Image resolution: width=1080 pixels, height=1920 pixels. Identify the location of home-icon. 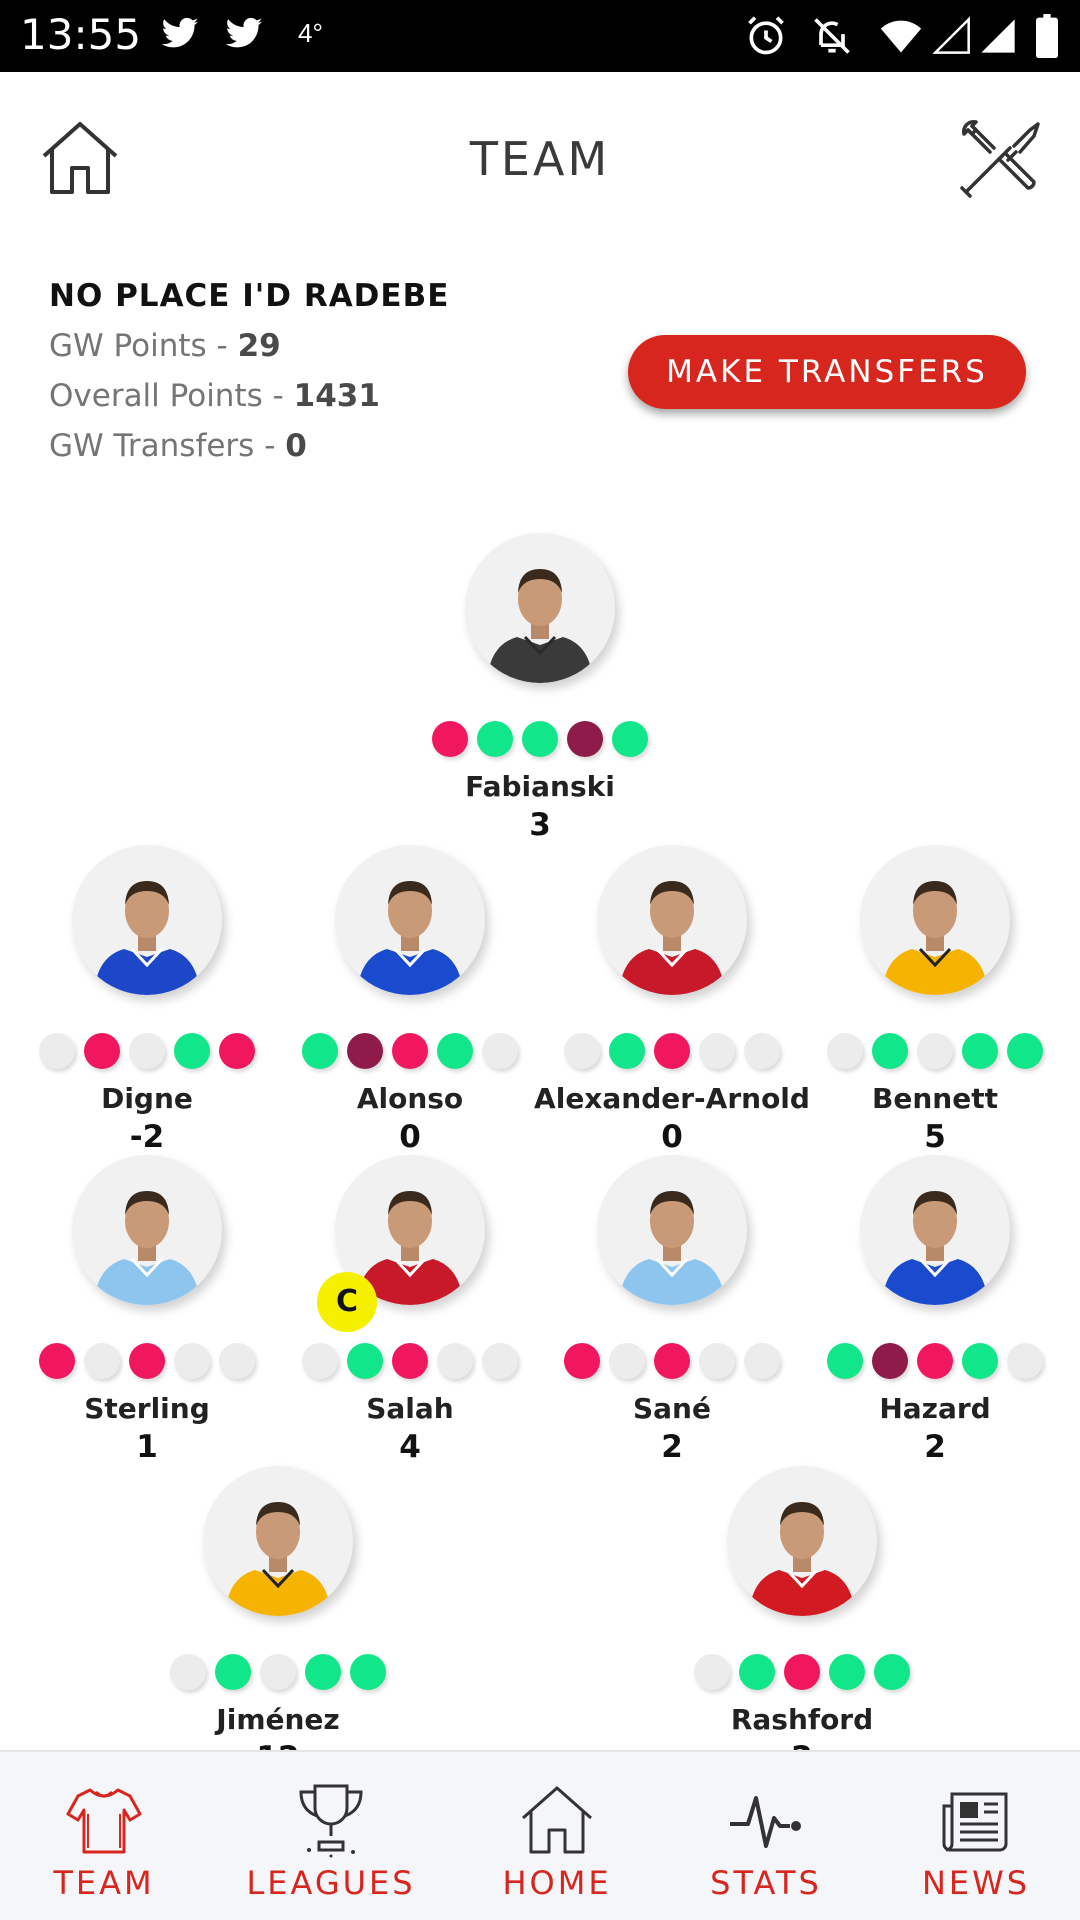
(557, 1820).